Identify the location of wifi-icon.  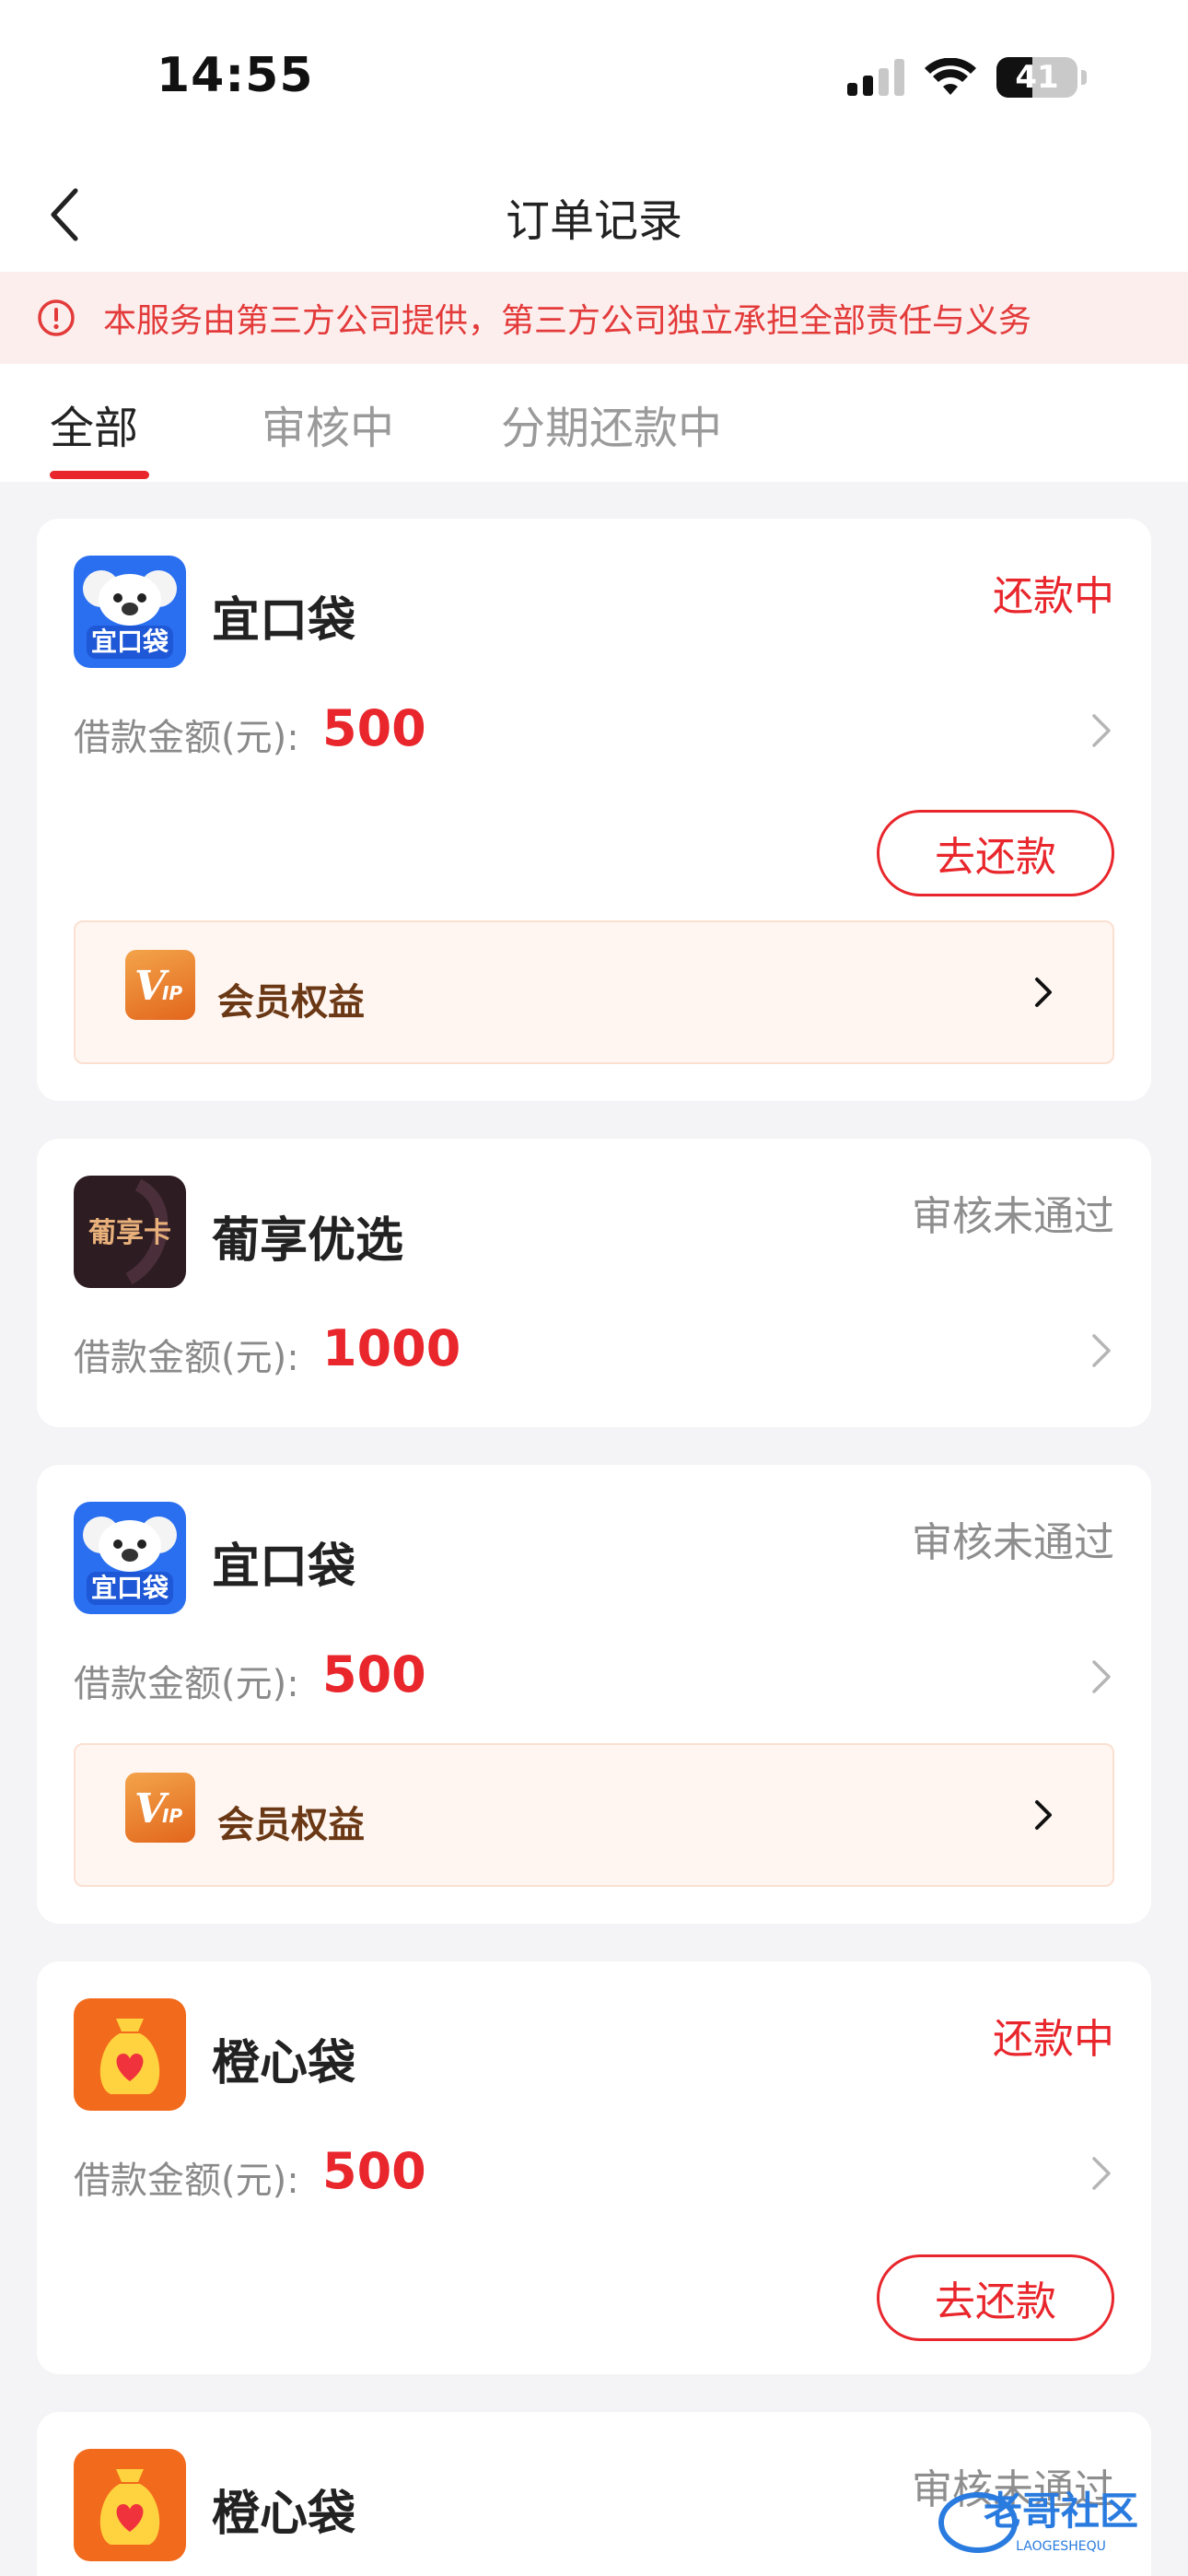
(951, 76).